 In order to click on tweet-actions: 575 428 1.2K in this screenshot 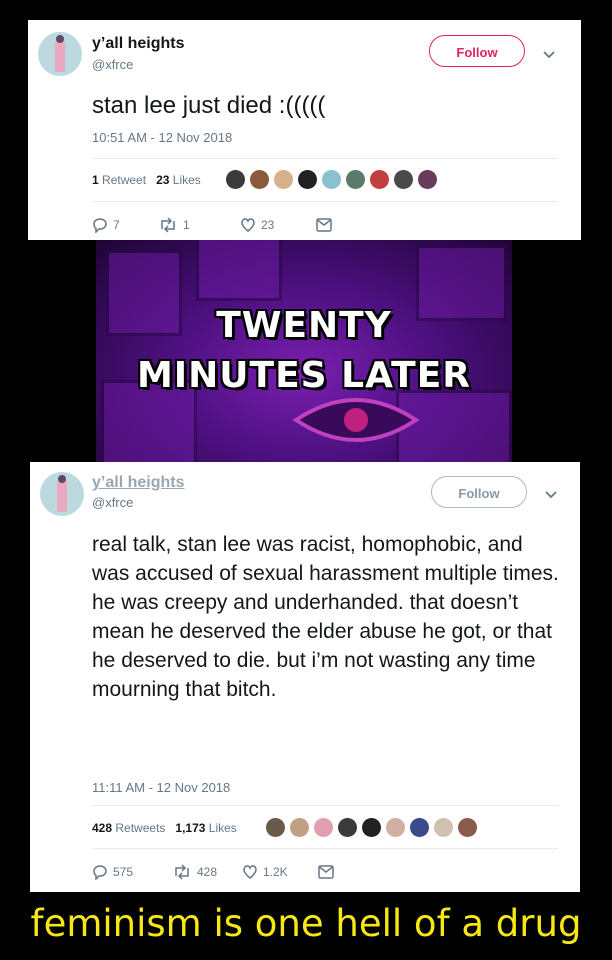, I will do `click(213, 872)`.